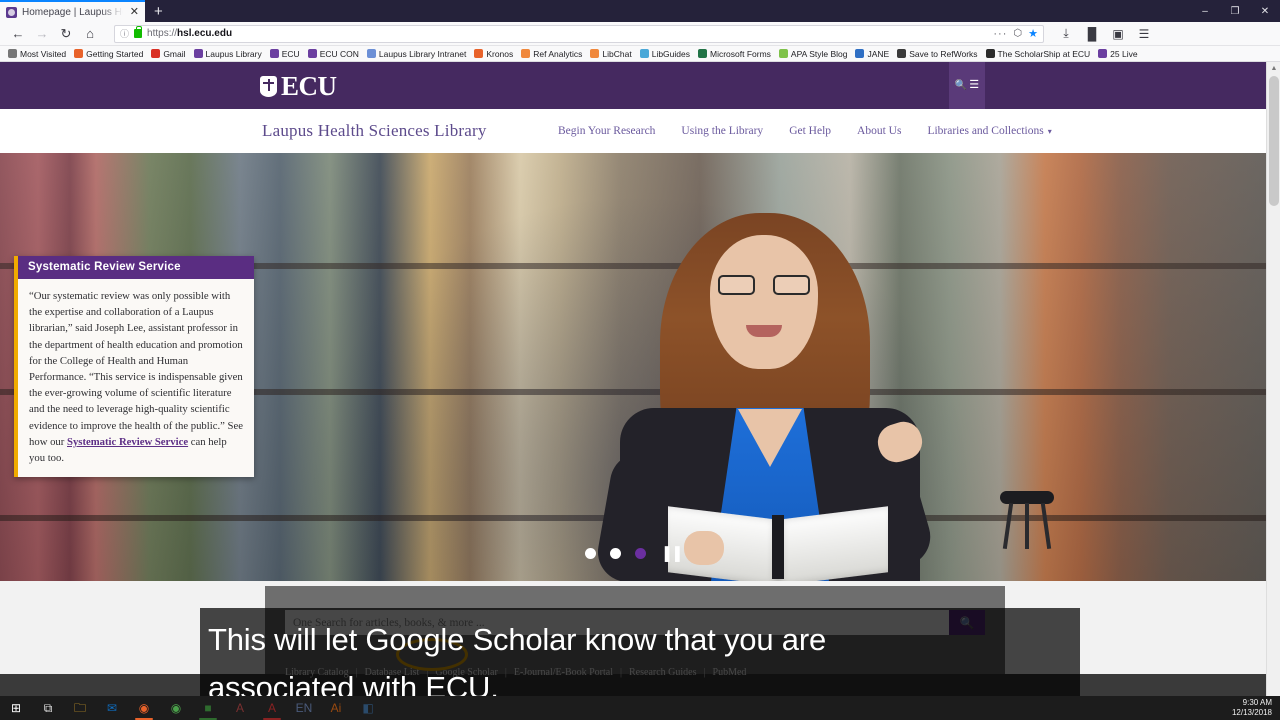  Describe the element at coordinates (285, 54) in the screenshot. I see `bookmark-item: ECU` at that location.